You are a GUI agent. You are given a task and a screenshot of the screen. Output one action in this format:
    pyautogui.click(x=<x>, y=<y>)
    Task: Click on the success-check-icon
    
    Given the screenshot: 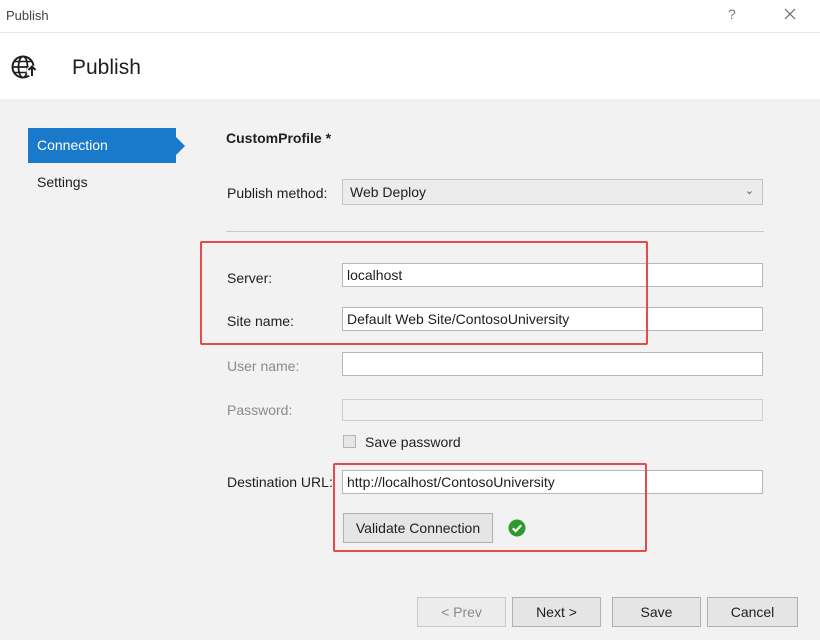 What is the action you would take?
    pyautogui.click(x=517, y=528)
    